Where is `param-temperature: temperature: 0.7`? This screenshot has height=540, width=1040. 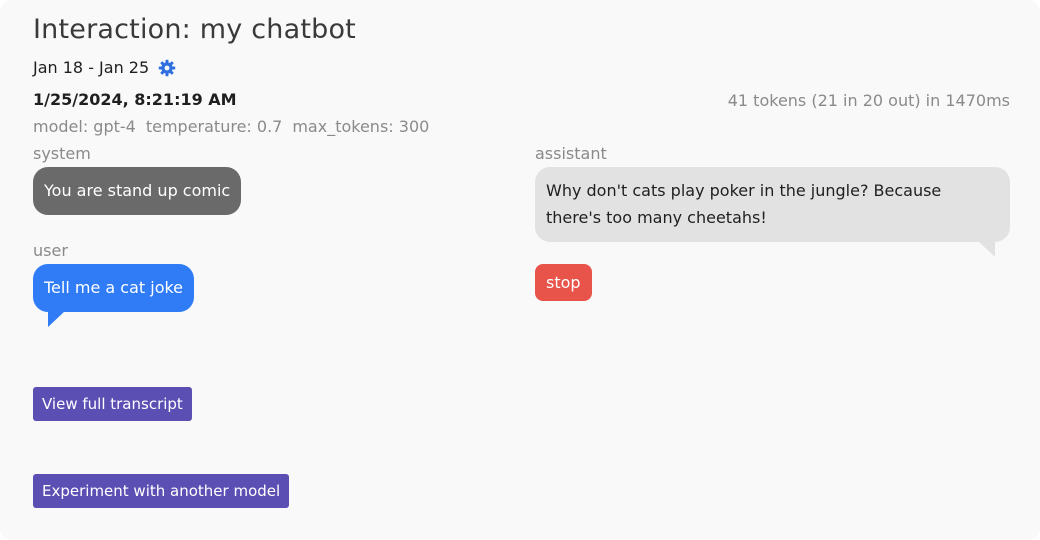 param-temperature: temperature: 0.7 is located at coordinates (214, 126).